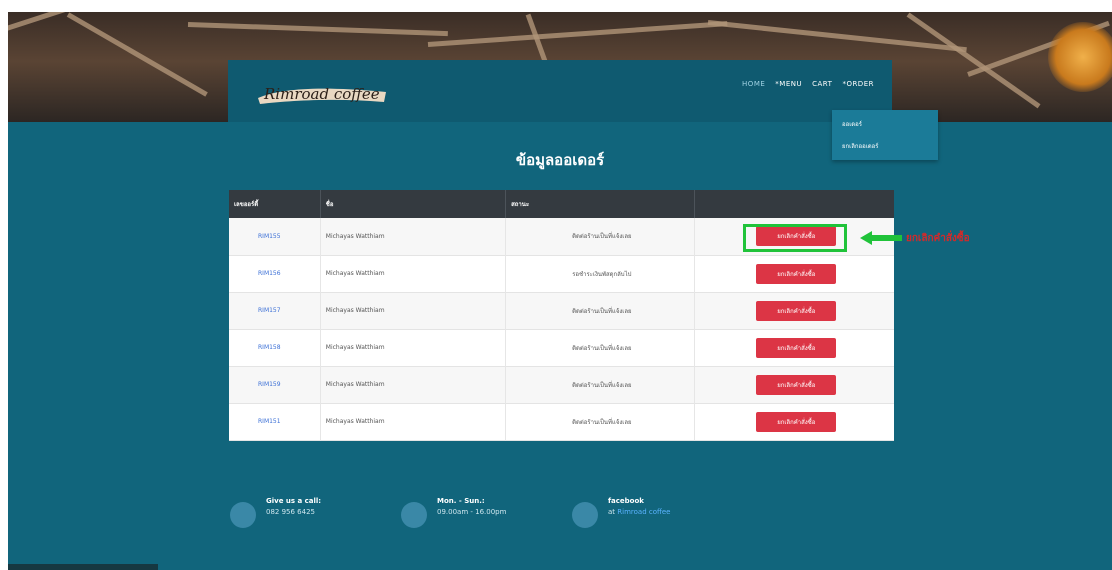 The image size is (1112, 570). Describe the element at coordinates (643, 512) in the screenshot. I see `facebook-link: Rimroad coffee` at that location.